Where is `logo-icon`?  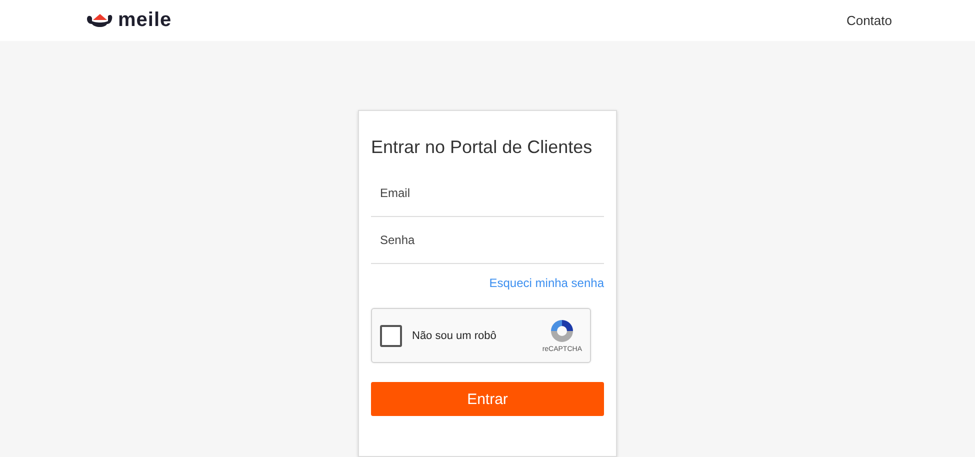 logo-icon is located at coordinates (100, 21).